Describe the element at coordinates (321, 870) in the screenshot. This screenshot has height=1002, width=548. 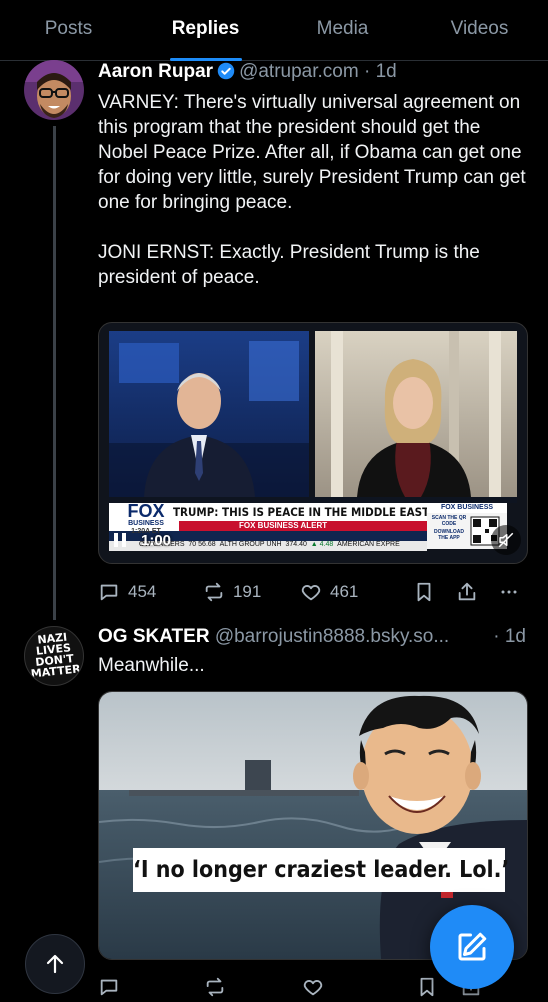
I see `image-caption: ‘I no longer craziest leader. Lol.’` at that location.